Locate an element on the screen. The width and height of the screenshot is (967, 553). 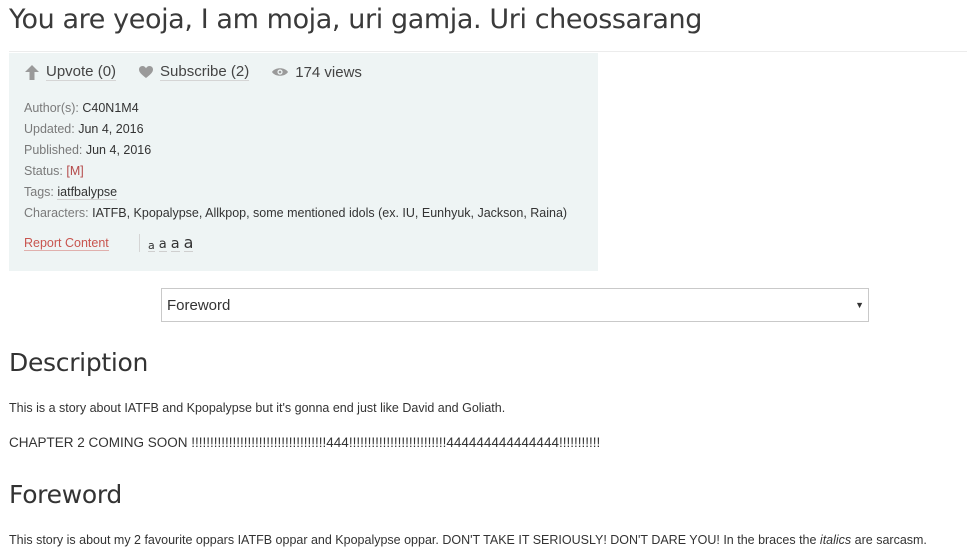
upvote-label: Upvote (0) is located at coordinates (81, 72).